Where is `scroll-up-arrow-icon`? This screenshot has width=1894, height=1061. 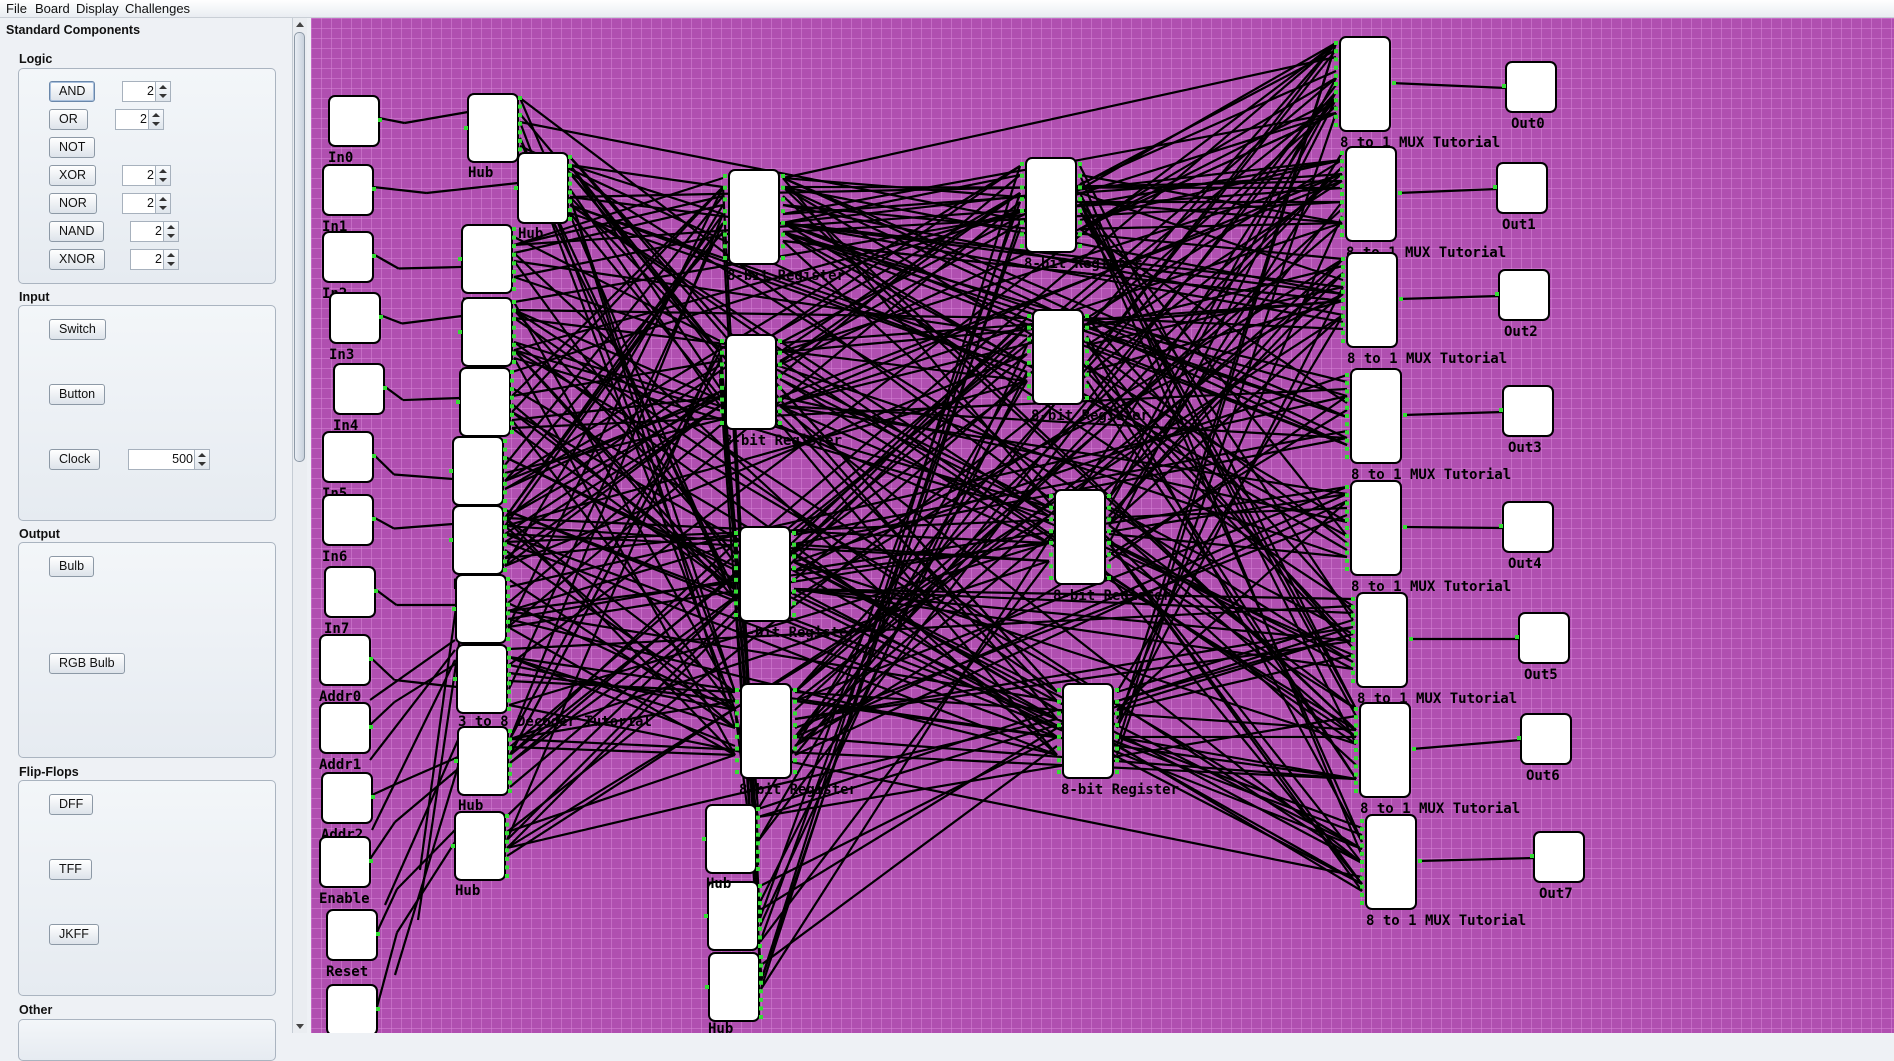
scroll-up-arrow-icon is located at coordinates (300, 24).